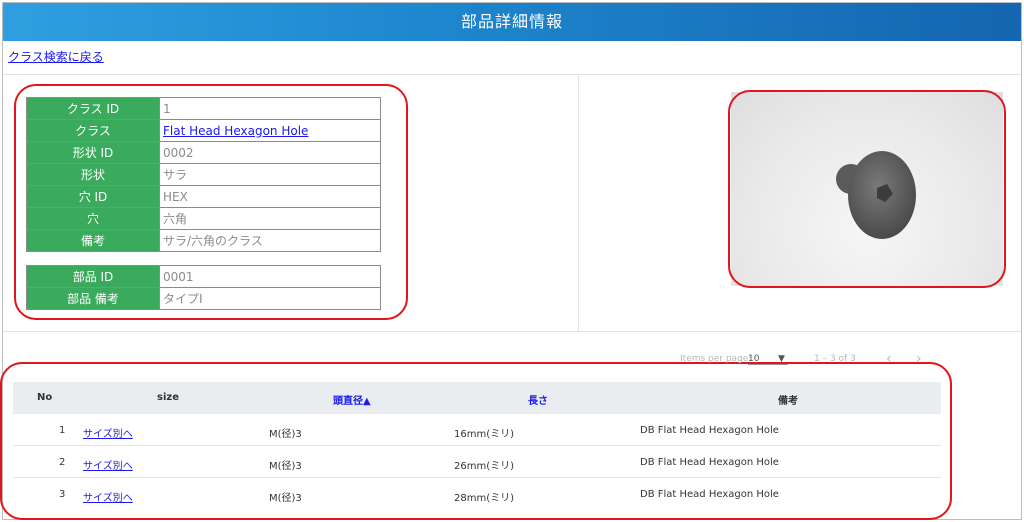  Describe the element at coordinates (768, 359) in the screenshot. I see `items-per-page-select: 10 ▼` at that location.